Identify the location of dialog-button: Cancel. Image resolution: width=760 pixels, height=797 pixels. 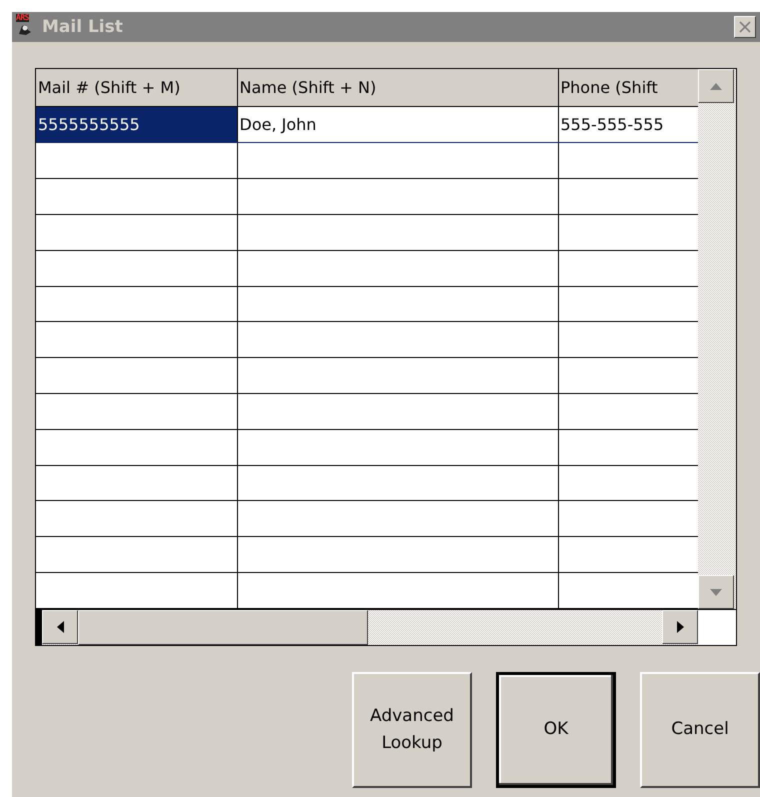
(700, 730).